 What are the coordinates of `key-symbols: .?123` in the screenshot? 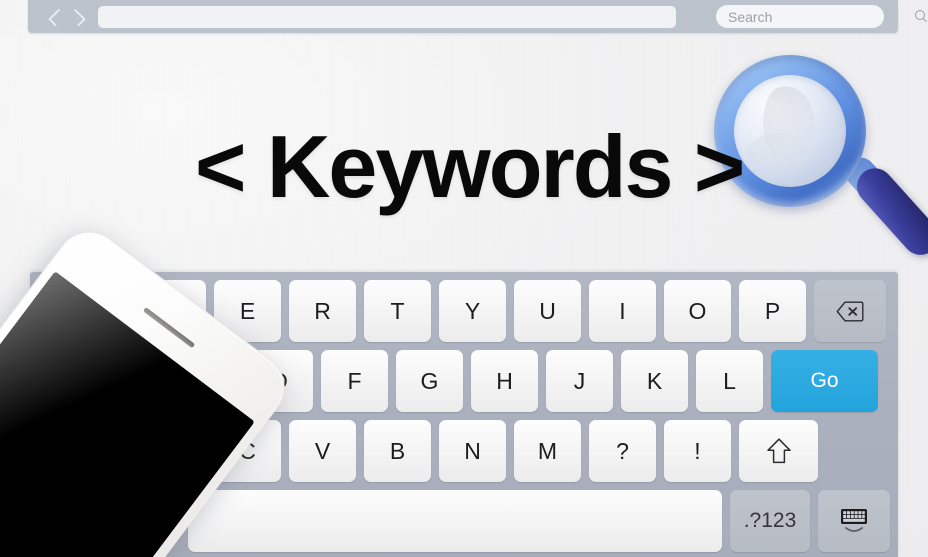 It's located at (770, 521).